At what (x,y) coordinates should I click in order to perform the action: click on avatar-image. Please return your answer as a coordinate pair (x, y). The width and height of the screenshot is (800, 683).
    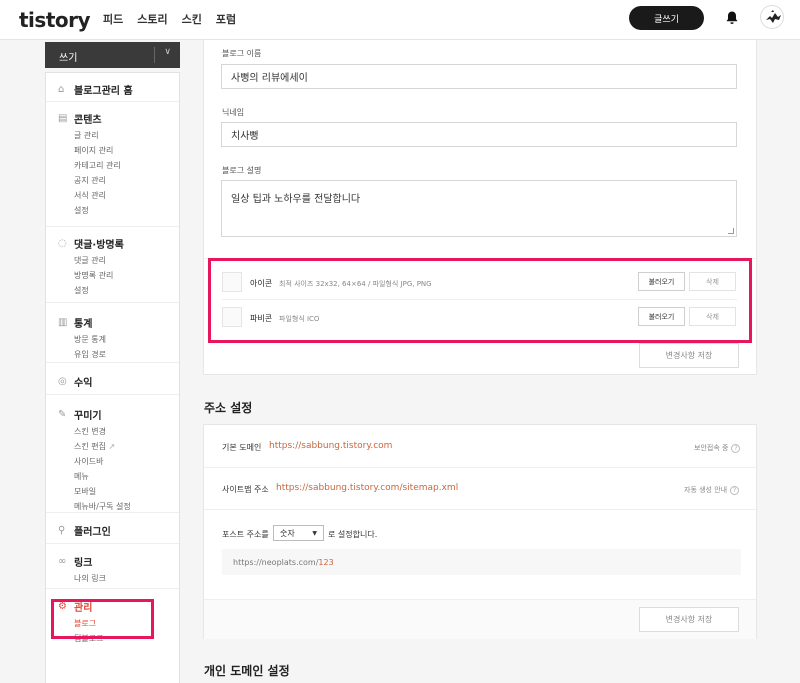
    Looking at the image, I should click on (773, 16).